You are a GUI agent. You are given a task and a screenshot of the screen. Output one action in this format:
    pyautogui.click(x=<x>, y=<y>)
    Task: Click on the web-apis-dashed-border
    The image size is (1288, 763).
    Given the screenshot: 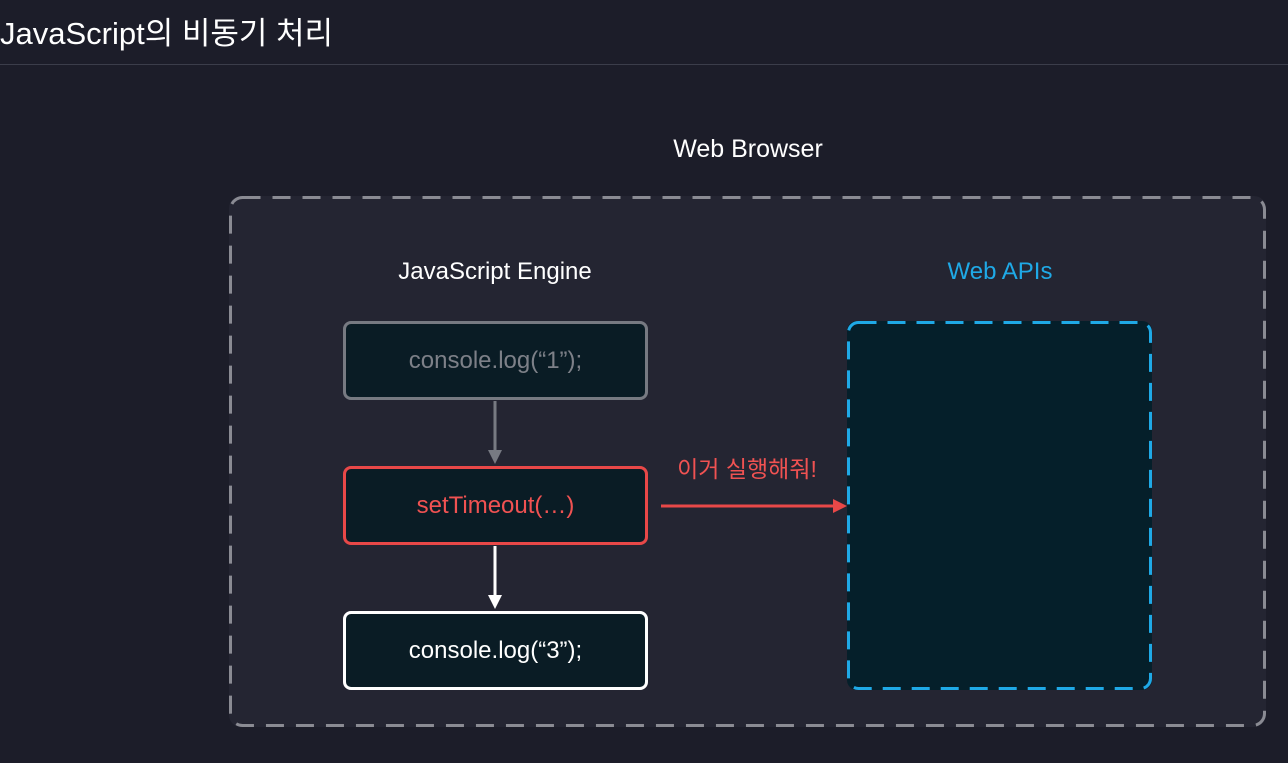 What is the action you would take?
    pyautogui.click(x=999, y=505)
    